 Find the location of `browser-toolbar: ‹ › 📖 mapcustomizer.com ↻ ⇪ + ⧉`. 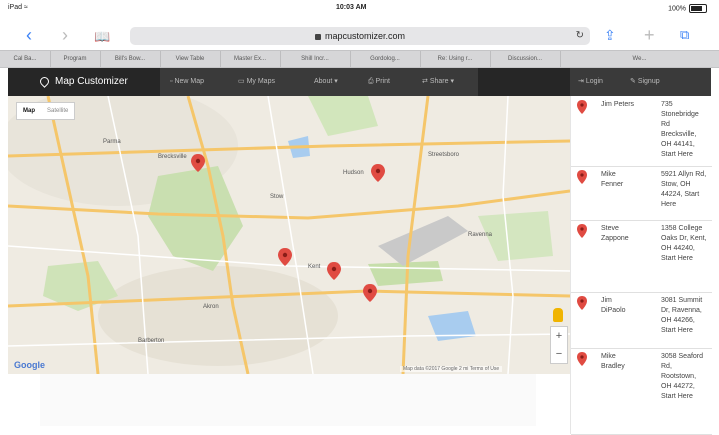

browser-toolbar: ‹ › 📖 mapcustomizer.com ↻ ⇪ + ⧉ is located at coordinates (359, 35).